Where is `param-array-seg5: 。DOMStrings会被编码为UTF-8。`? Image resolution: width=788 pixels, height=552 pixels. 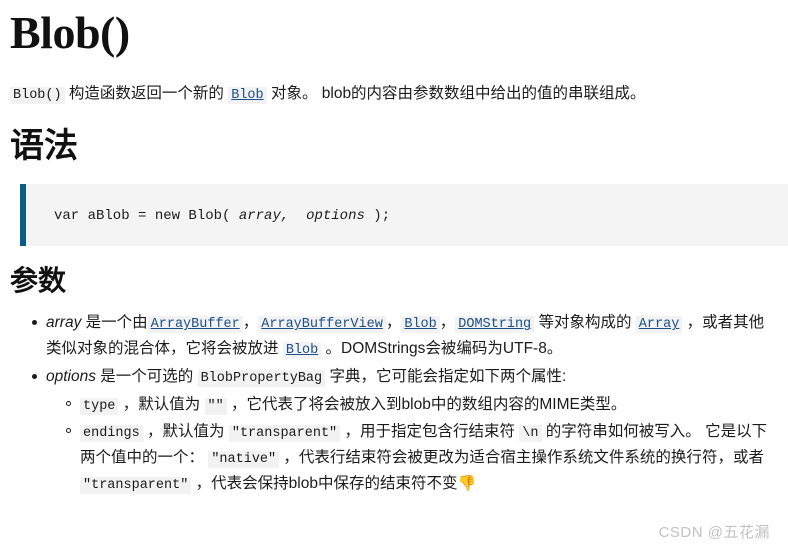
param-array-seg5: 。DOMStrings会被编码为UTF-8。 is located at coordinates (442, 349).